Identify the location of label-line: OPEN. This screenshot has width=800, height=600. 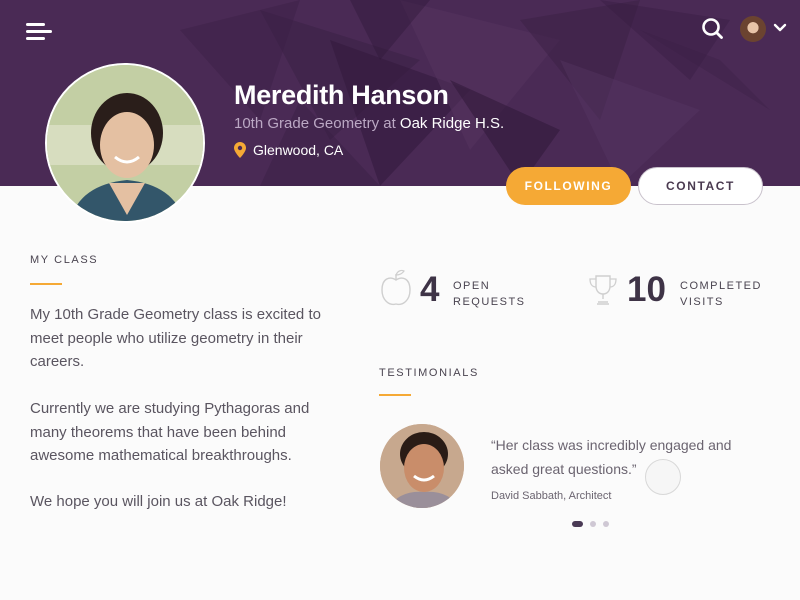
(472, 286).